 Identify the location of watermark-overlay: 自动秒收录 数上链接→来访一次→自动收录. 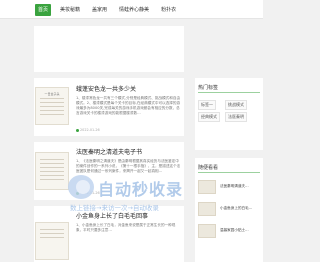
(143, 194).